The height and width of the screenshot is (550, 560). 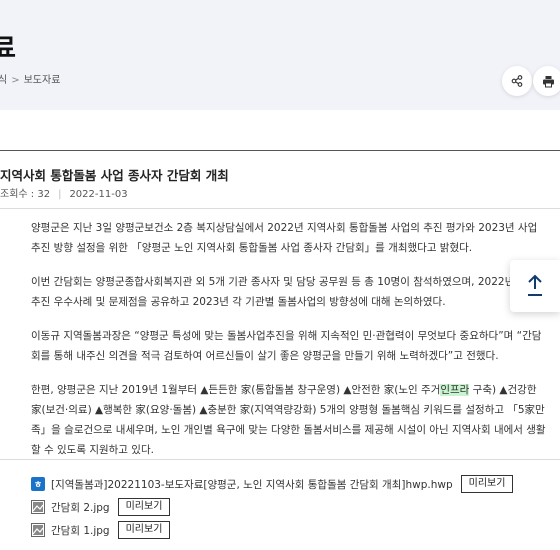 I want to click on breadcrumb: 식 > 보도자료, so click(x=30, y=78).